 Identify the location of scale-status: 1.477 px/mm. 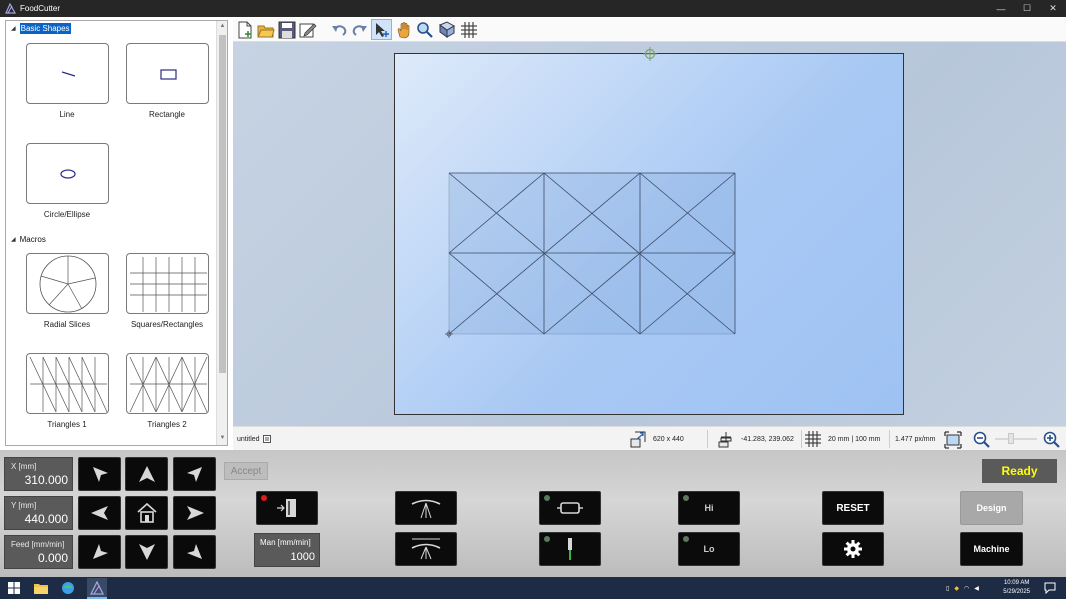
(915, 439).